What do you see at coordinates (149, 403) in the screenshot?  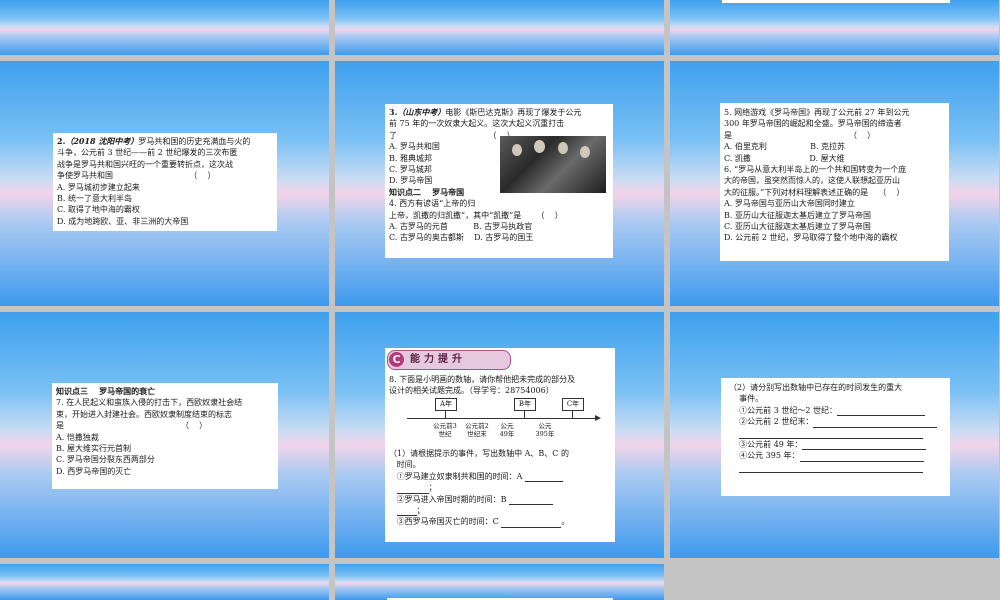 I see `question-7-line: 7. 在人民起义和蛮族入侵的打击下，西欧奴隶社会结` at bounding box center [149, 403].